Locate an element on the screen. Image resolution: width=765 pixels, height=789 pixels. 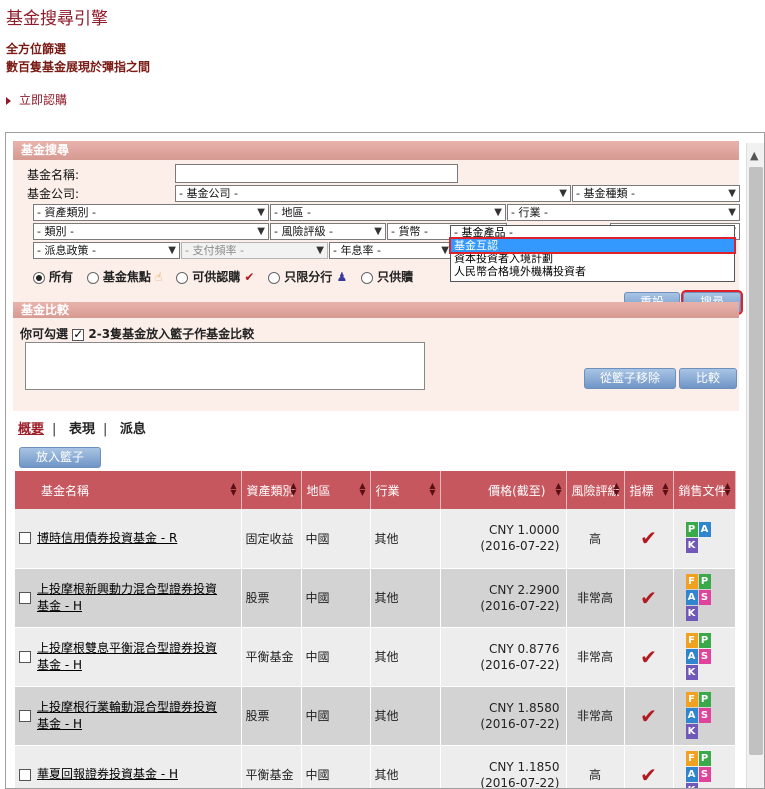
fund-type-select: - 基金種類 - ▼ is located at coordinates (656, 193).